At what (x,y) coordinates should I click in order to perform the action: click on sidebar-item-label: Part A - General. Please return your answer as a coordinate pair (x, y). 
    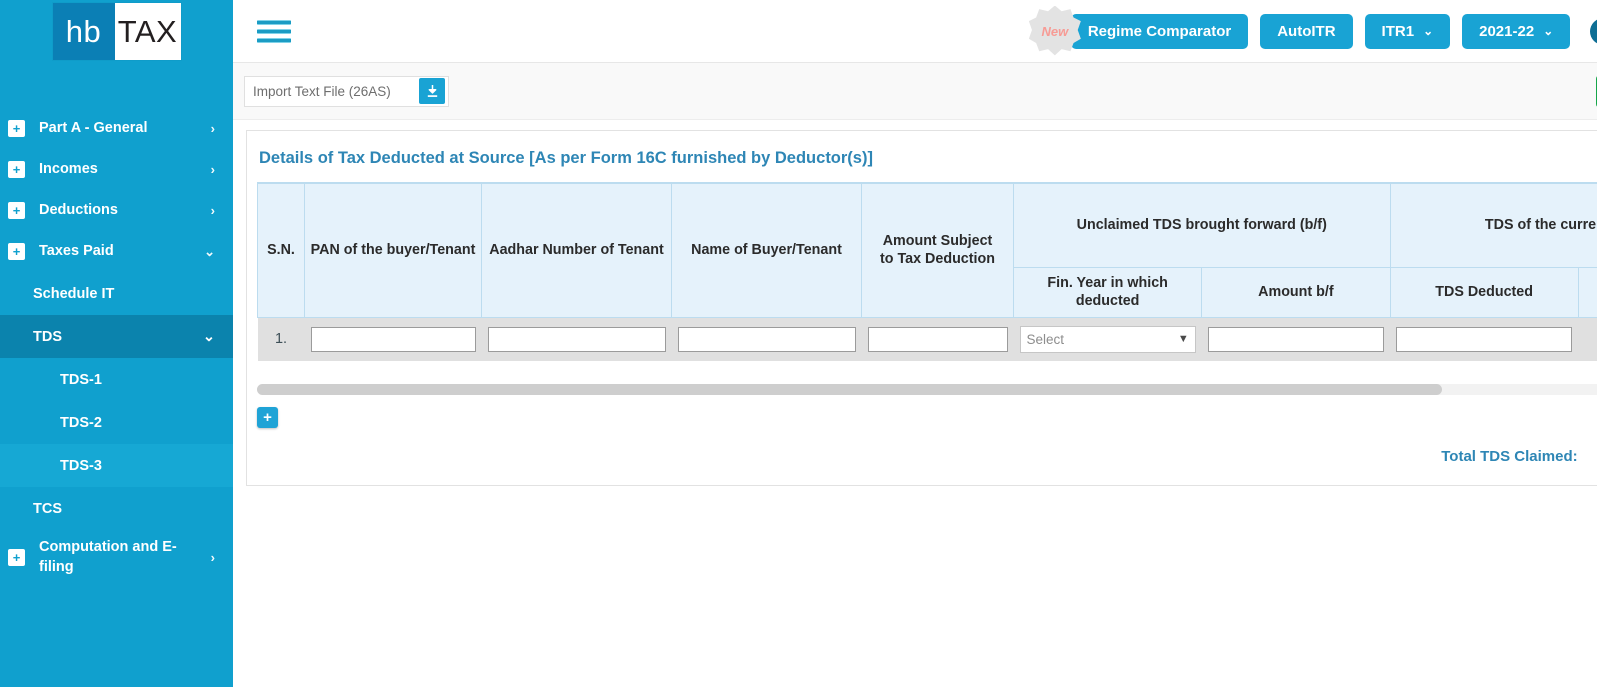
    Looking at the image, I should click on (93, 127).